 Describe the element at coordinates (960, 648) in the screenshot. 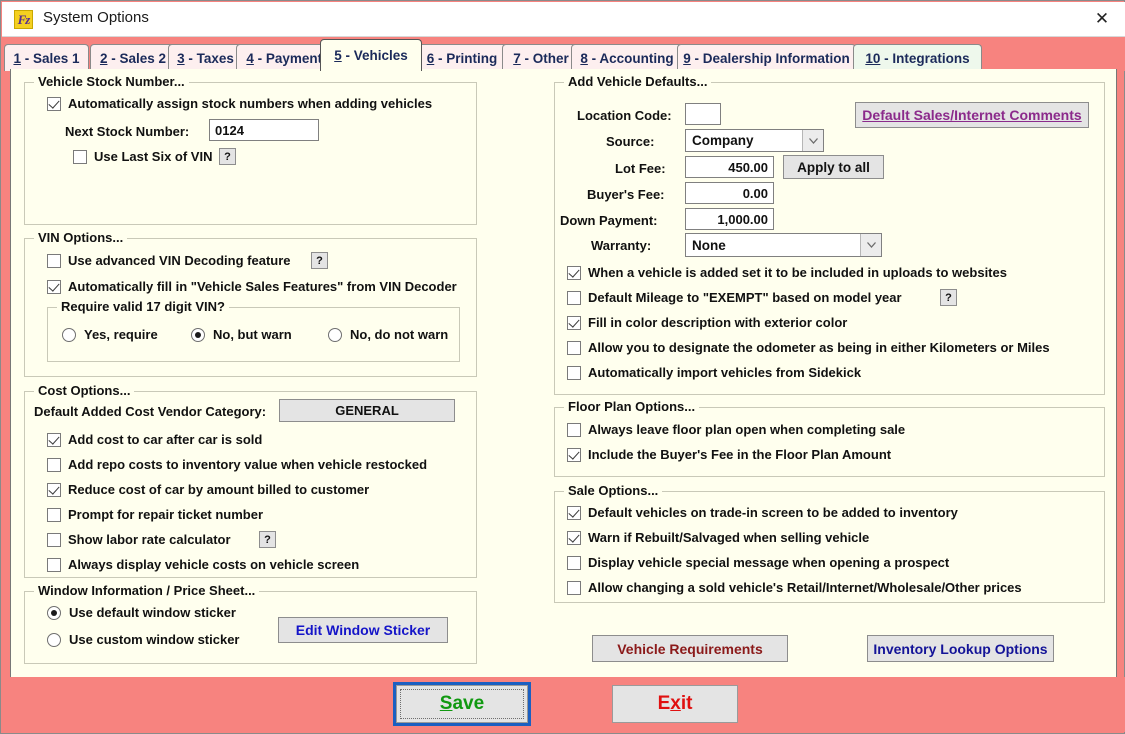

I see `inventory-lookup-options-button: Inventory Lookup Options` at that location.